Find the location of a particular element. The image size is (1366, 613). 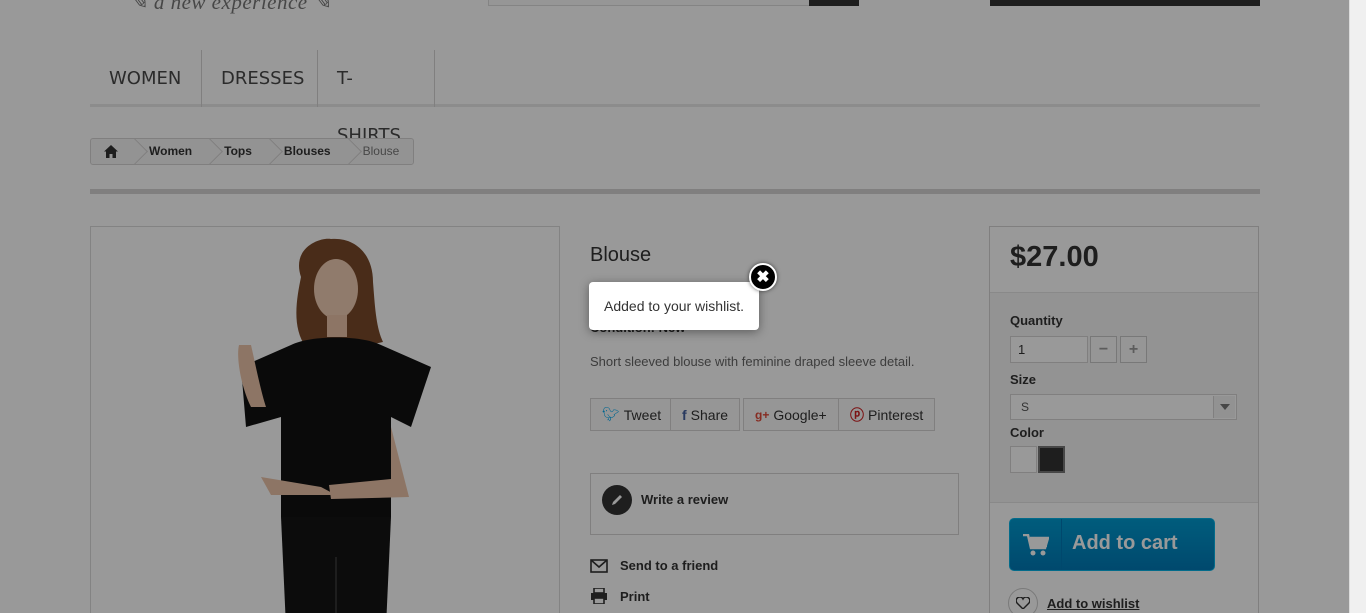

popup-message: Added to your wishlist. is located at coordinates (674, 306).